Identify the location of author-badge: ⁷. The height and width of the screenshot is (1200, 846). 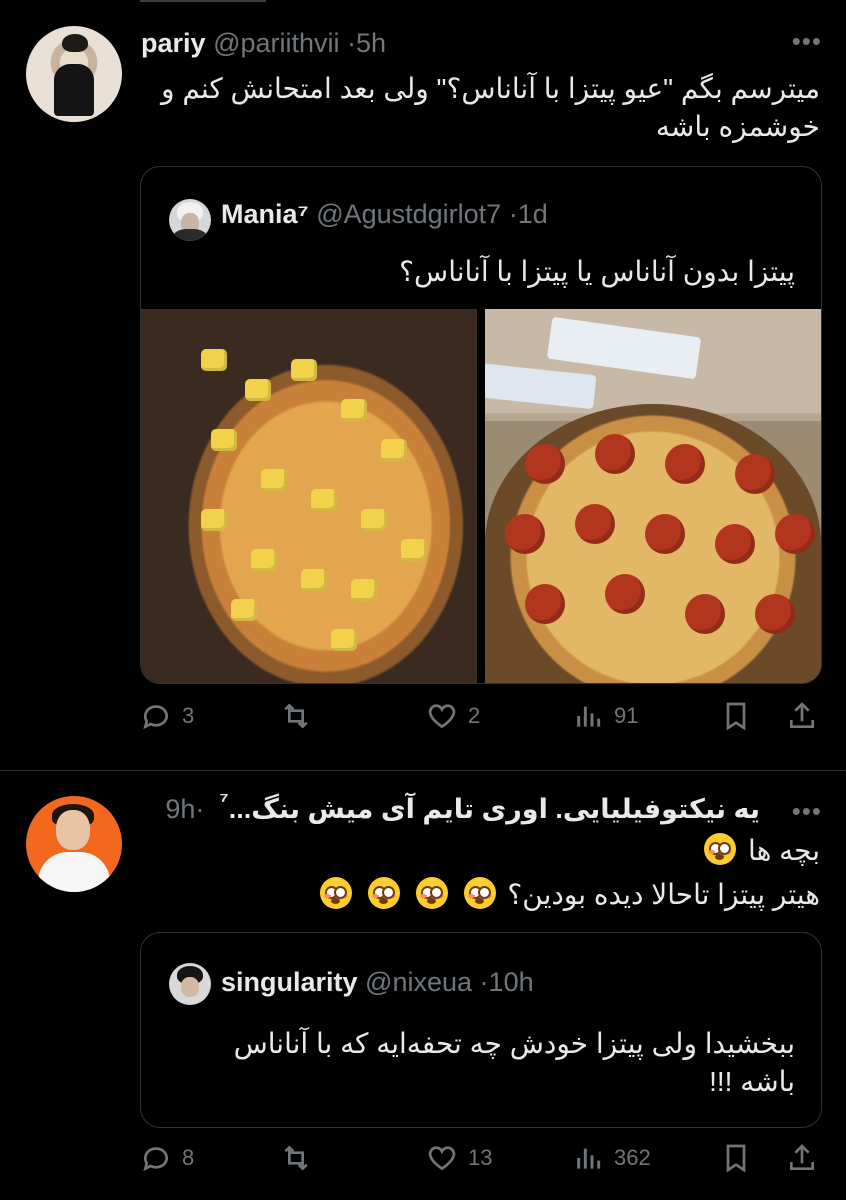
(224, 800).